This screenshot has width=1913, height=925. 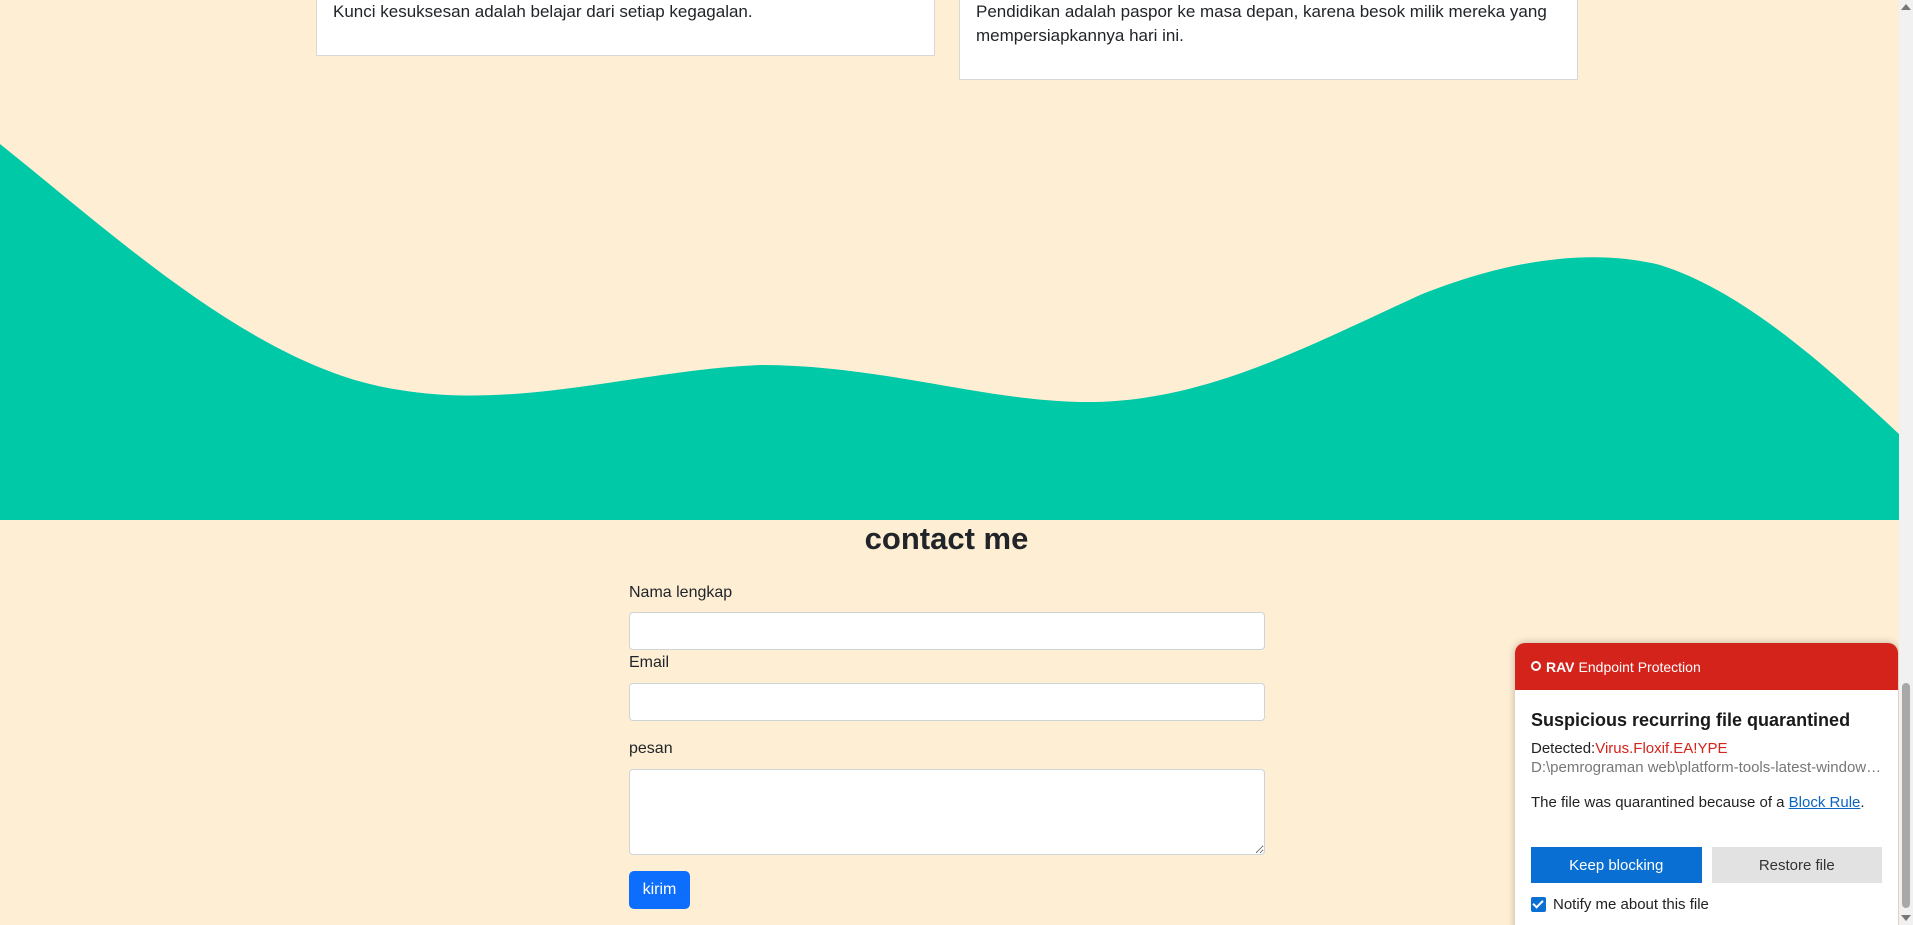 I want to click on notify-checkbox, so click(x=1538, y=904).